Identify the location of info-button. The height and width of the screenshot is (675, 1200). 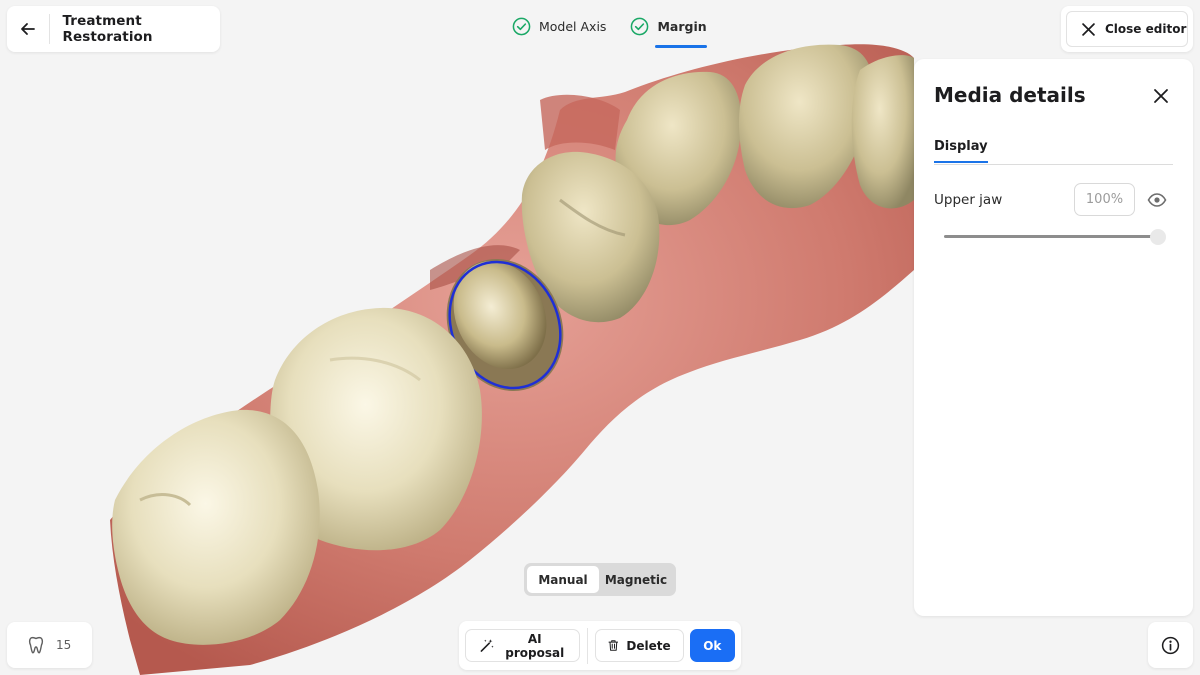
(1170, 645).